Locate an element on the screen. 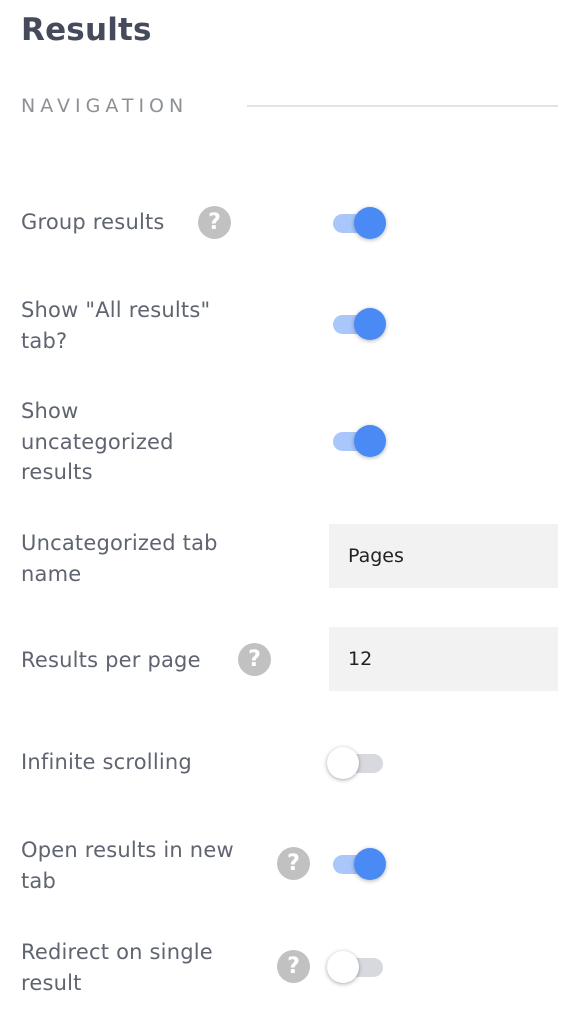 The height and width of the screenshot is (1030, 577). setting-label: Show "All results" tab? is located at coordinates (116, 325).